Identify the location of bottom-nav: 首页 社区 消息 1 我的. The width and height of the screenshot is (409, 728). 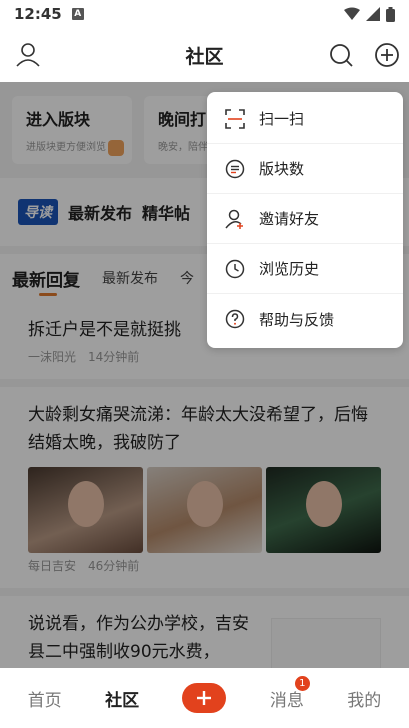
(204, 698).